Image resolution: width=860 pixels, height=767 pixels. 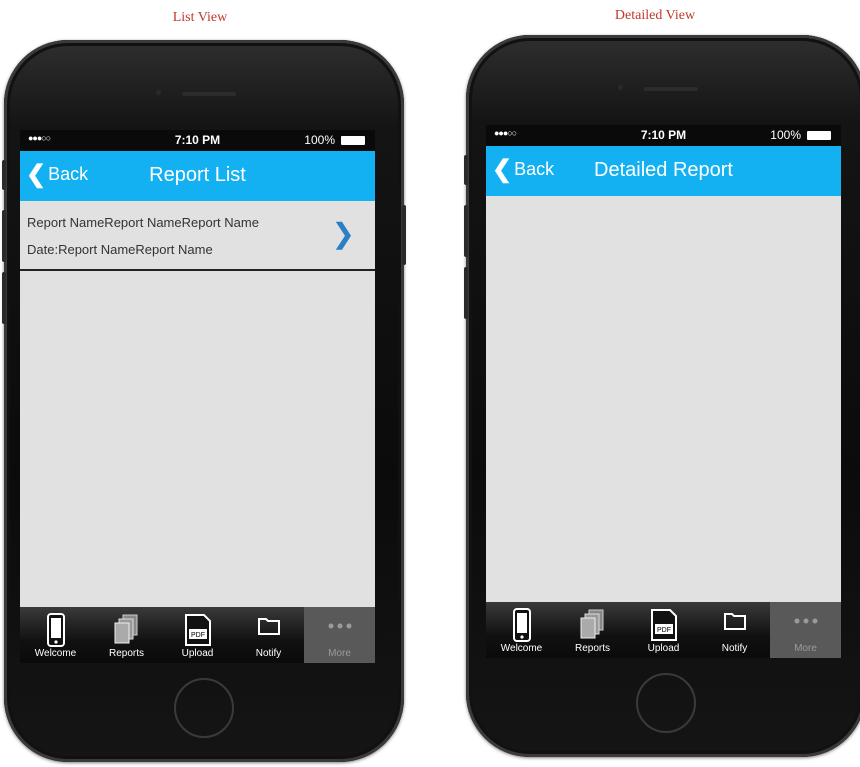 I want to click on caption-detailed-view: Detailed View, so click(x=655, y=15).